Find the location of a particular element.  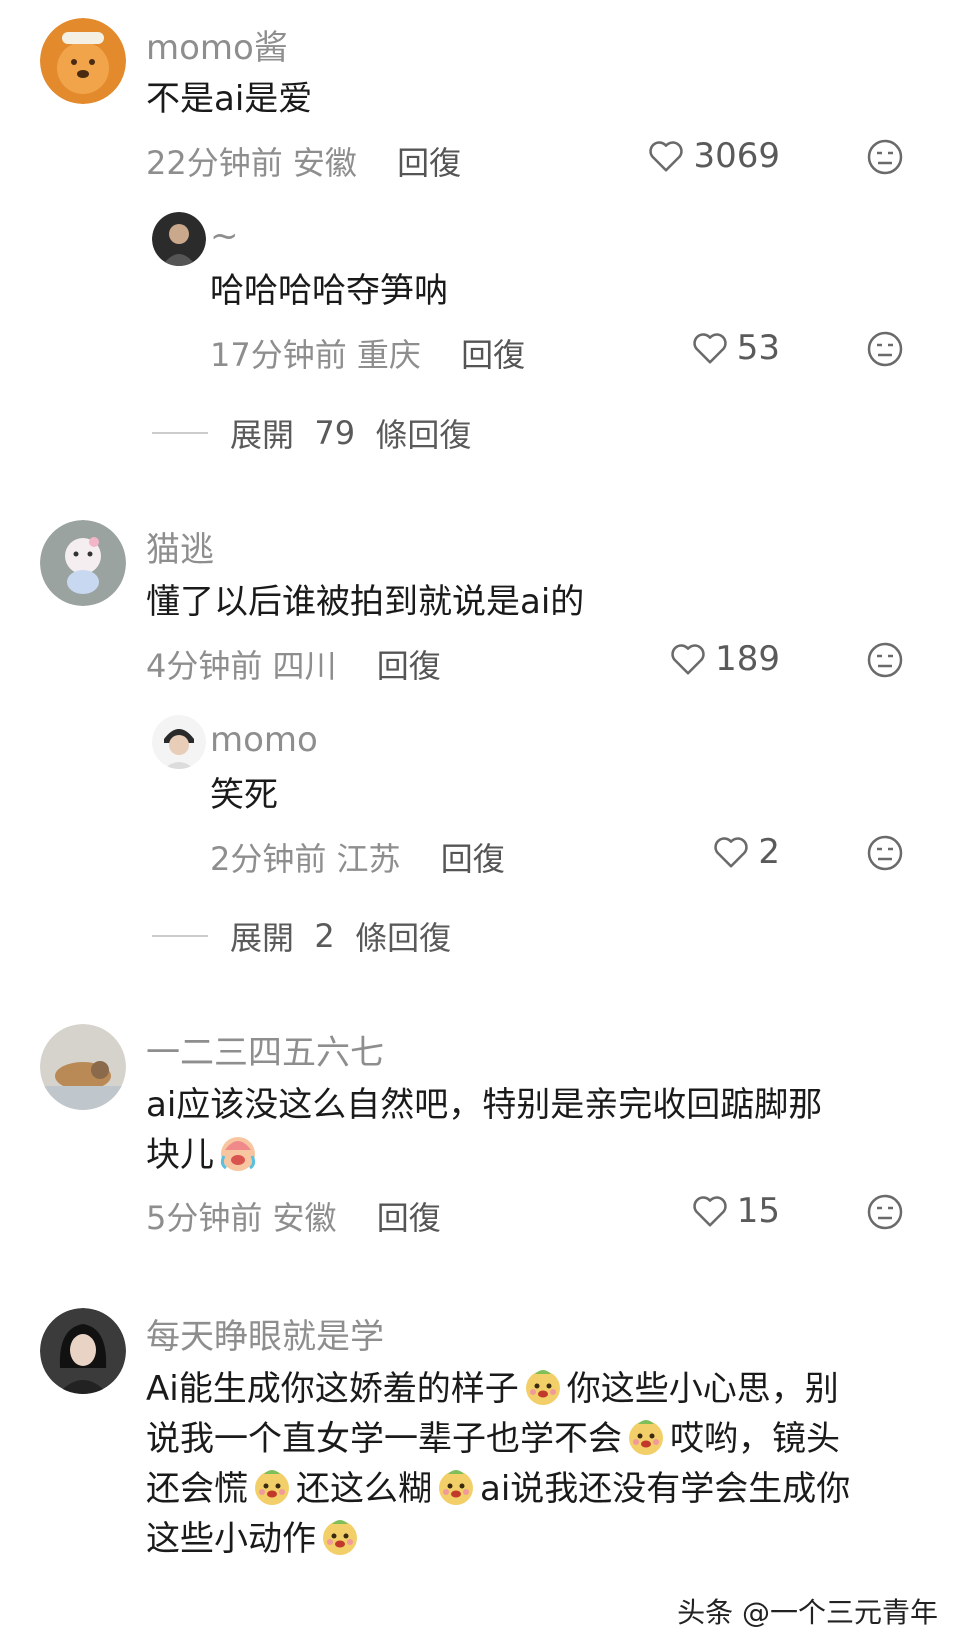

expand-count: 2 is located at coordinates (324, 936).